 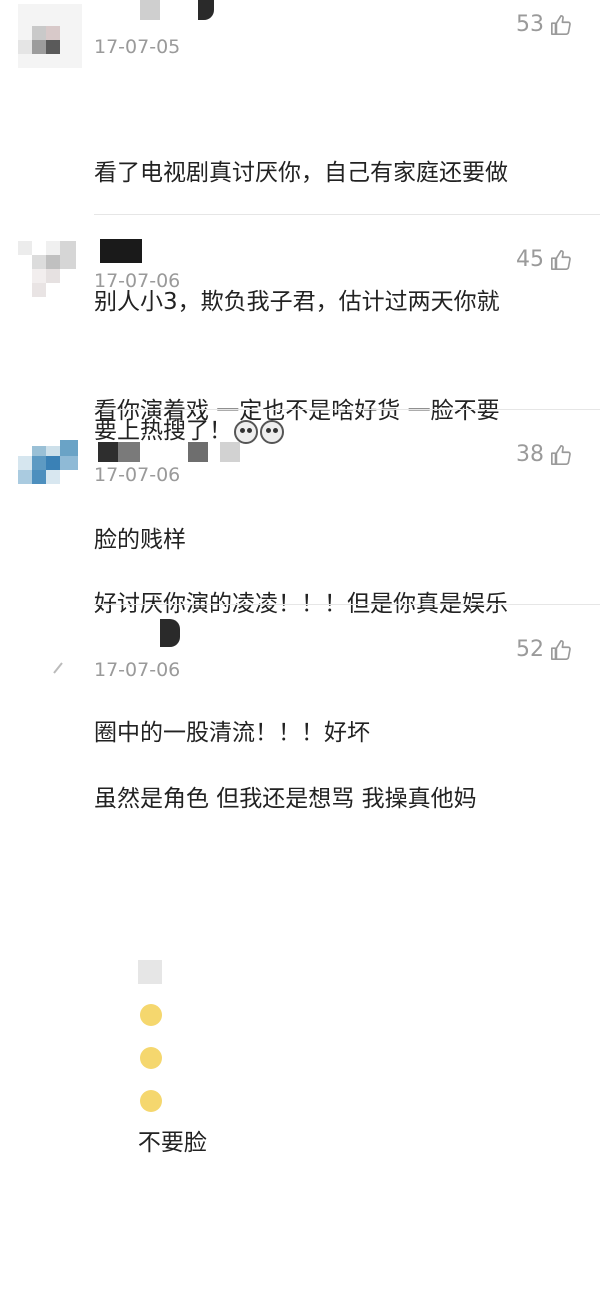 What do you see at coordinates (530, 24) in the screenshot?
I see `like-count: 53` at bounding box center [530, 24].